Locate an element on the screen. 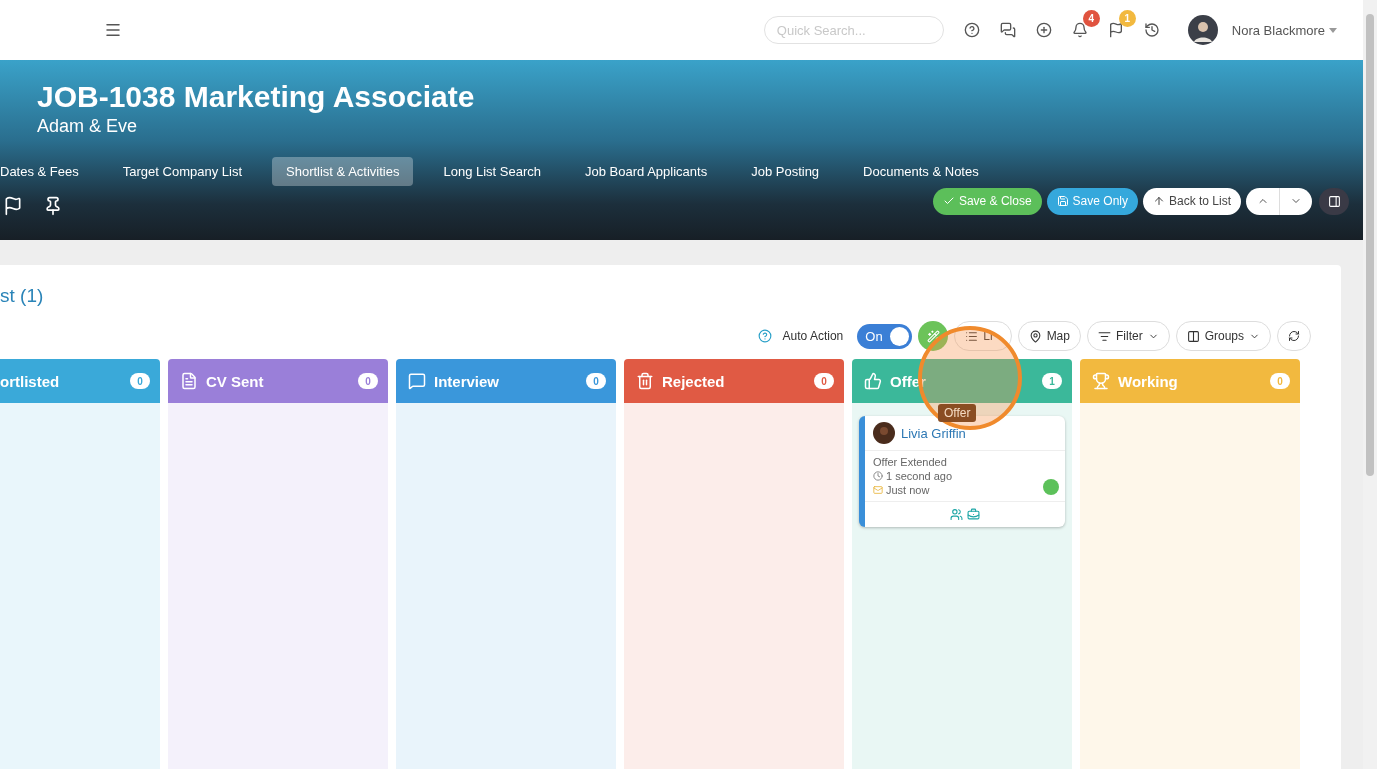 The width and height of the screenshot is (1377, 769). column-title: Interview is located at coordinates (467, 381).